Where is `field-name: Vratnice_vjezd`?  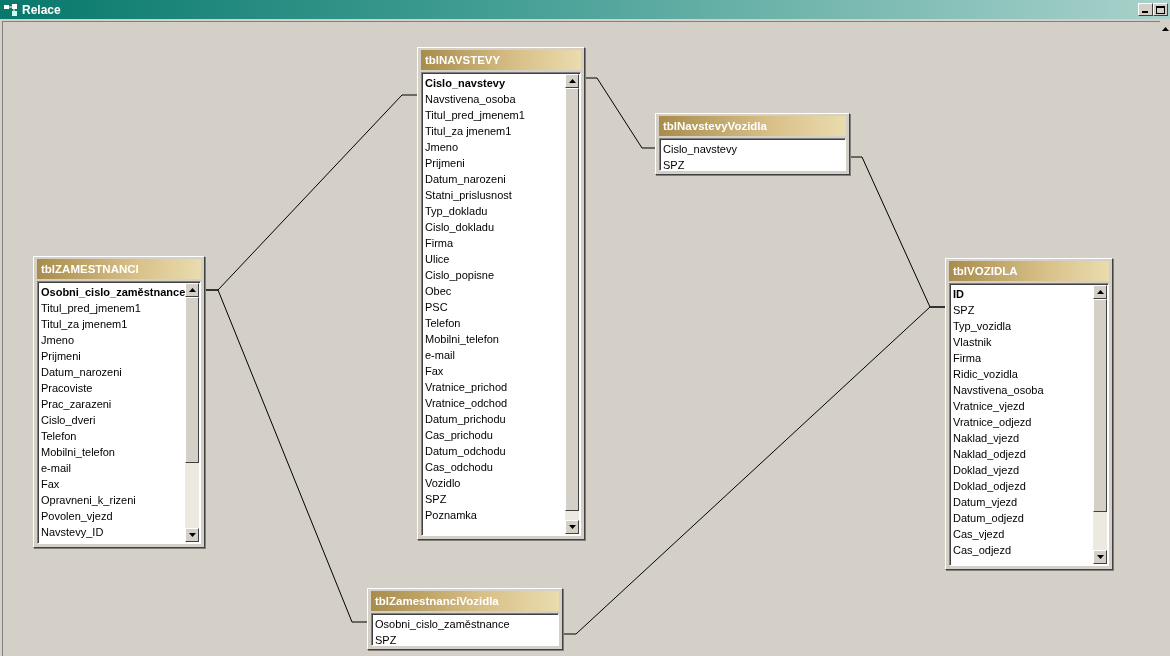 field-name: Vratnice_vjezd is located at coordinates (1023, 406).